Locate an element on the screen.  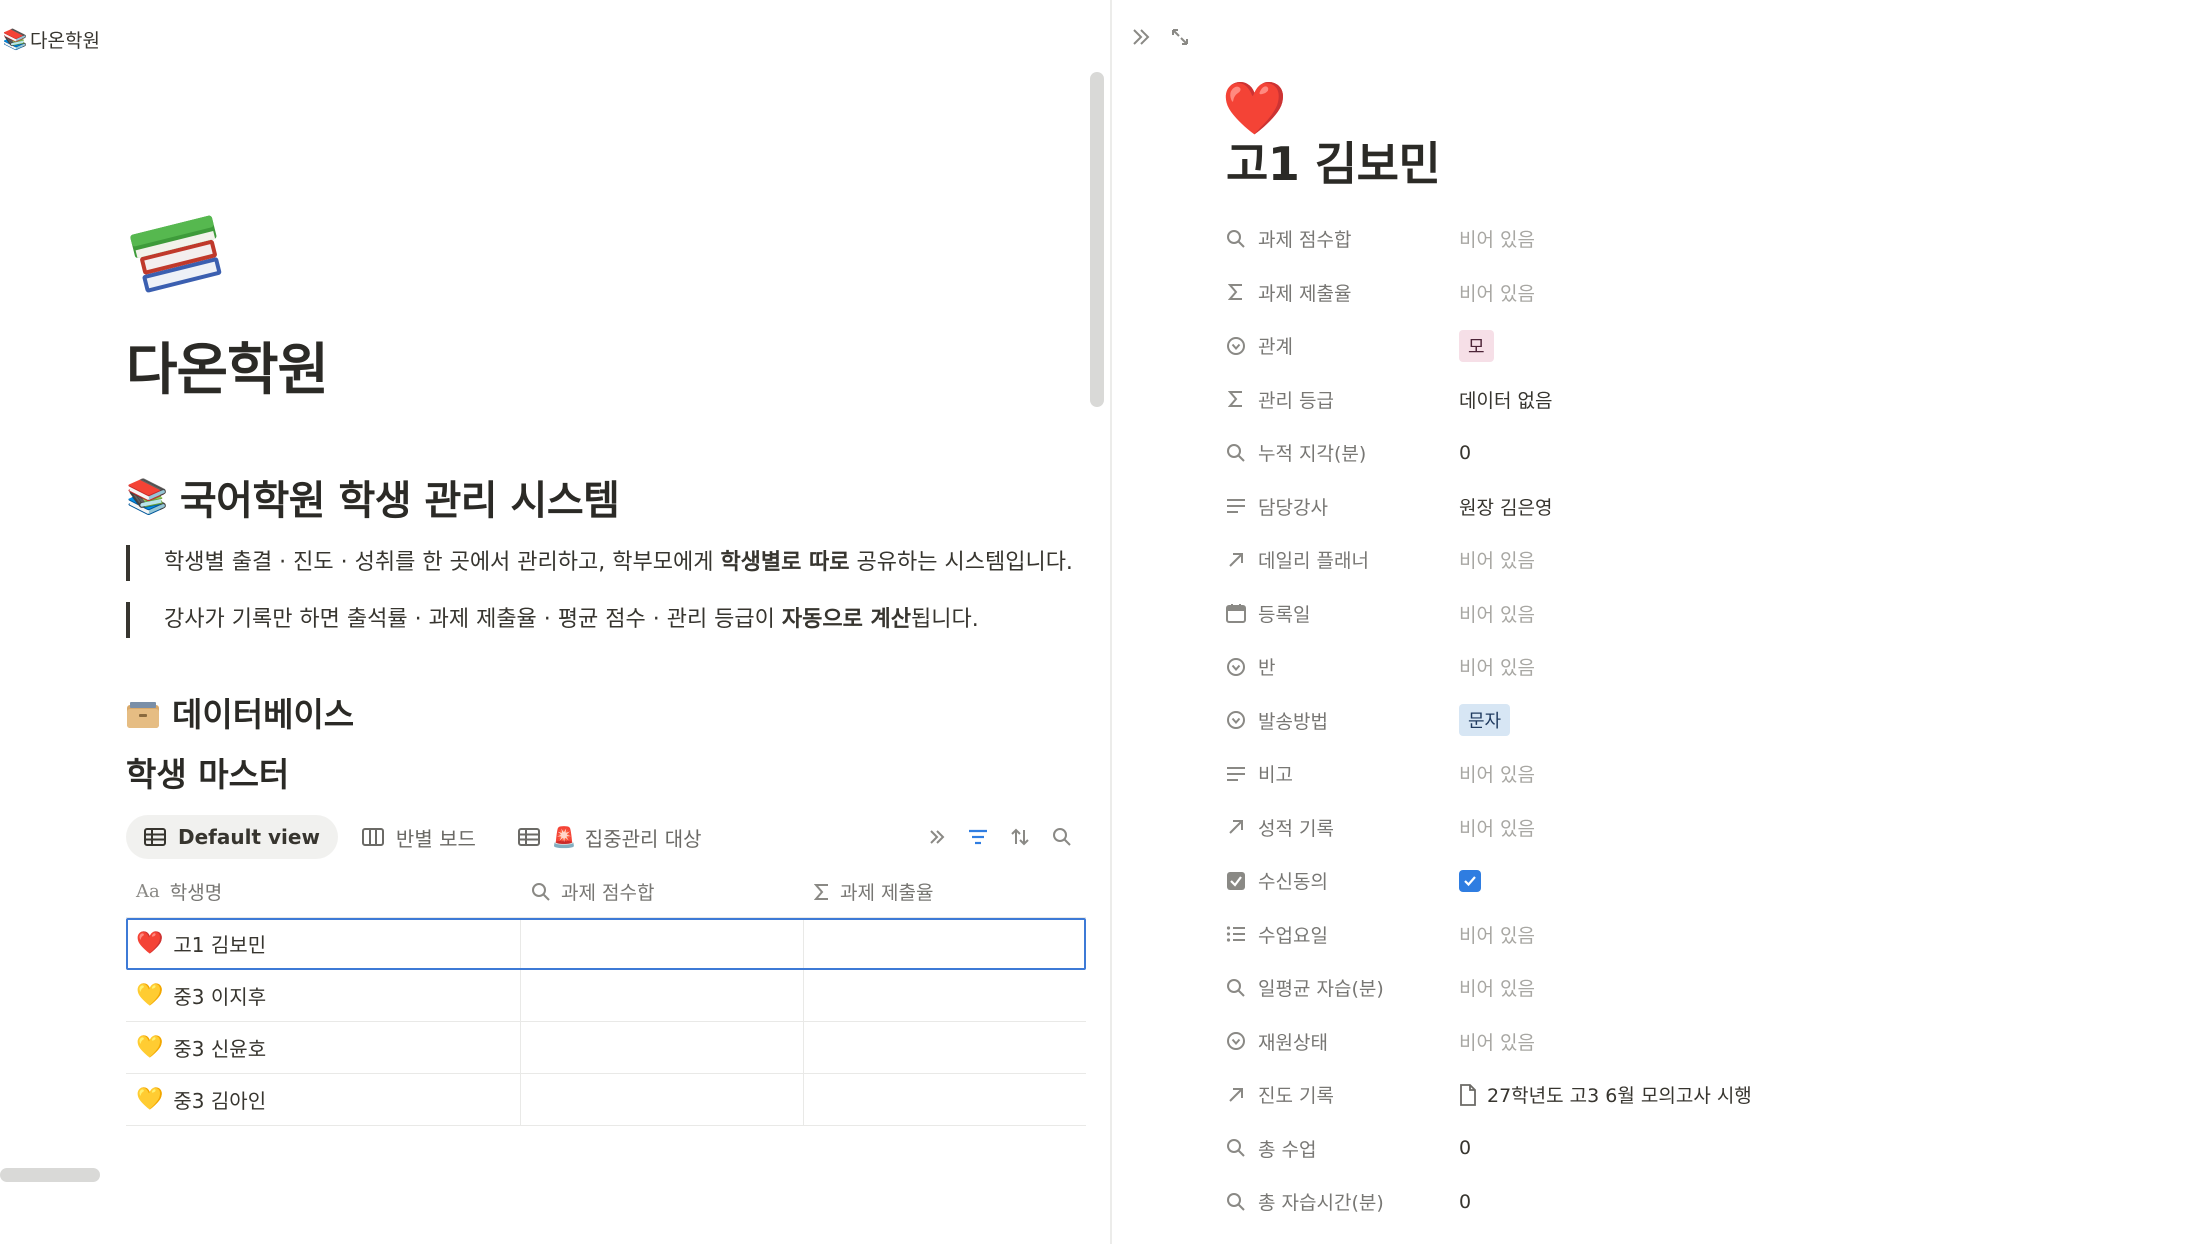
table-row: 💛 중3 김아인 is located at coordinates (606, 1100).